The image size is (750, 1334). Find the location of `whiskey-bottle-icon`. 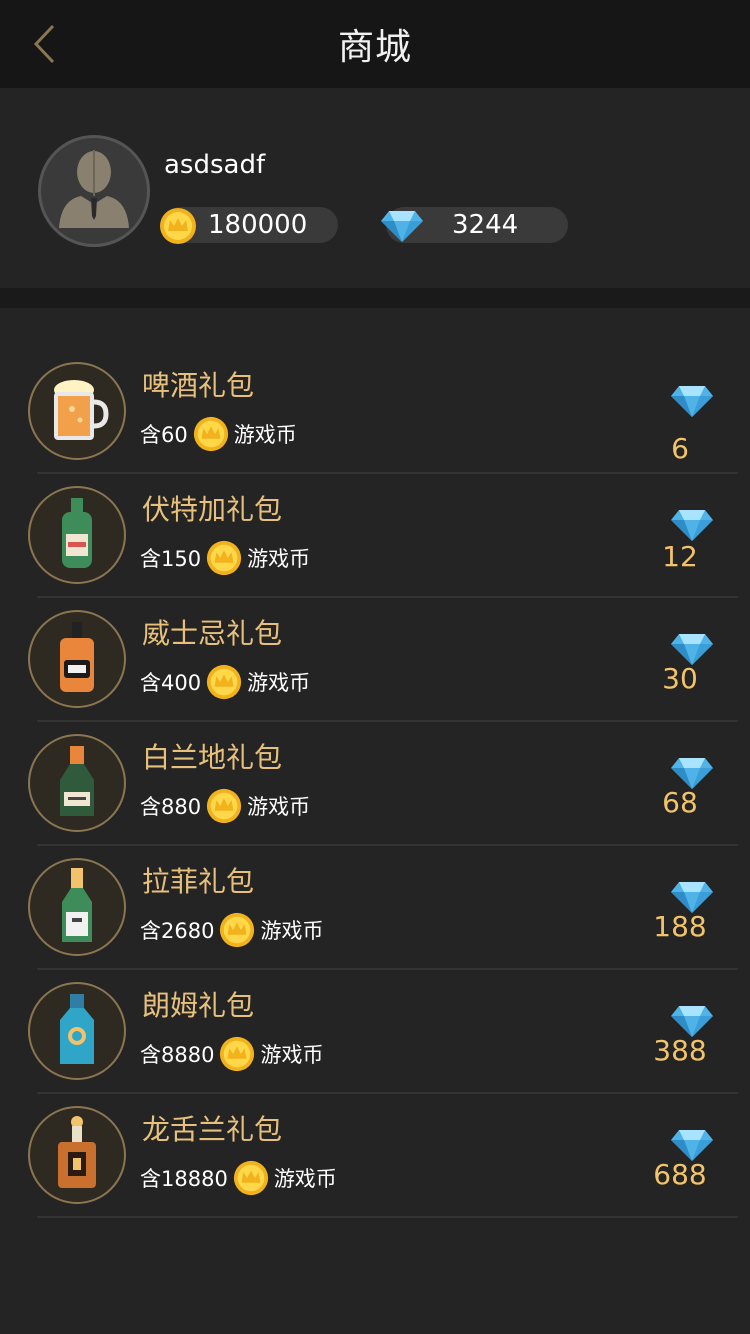

whiskey-bottle-icon is located at coordinates (77, 659).